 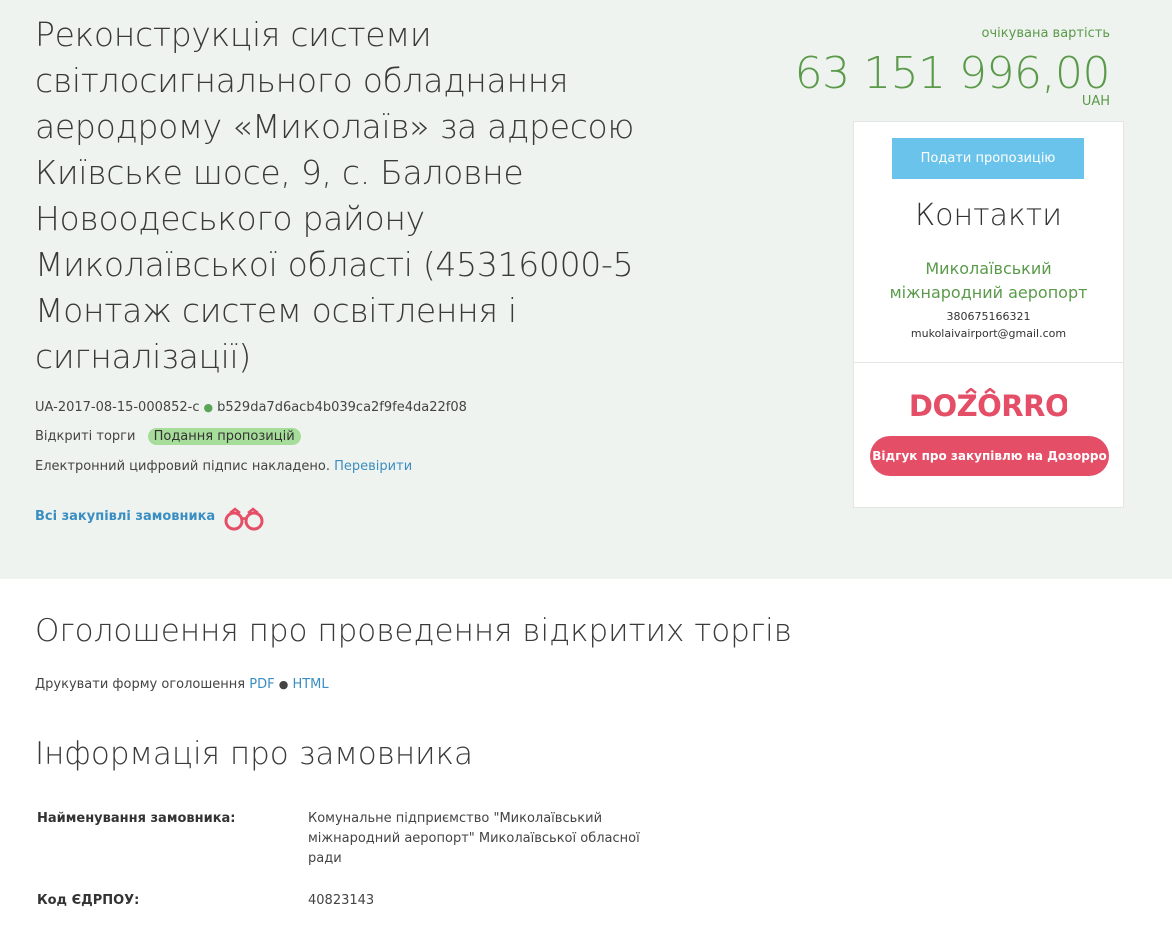 What do you see at coordinates (88, 900) in the screenshot?
I see `edrpou-label: Код ЄДРПОУ:` at bounding box center [88, 900].